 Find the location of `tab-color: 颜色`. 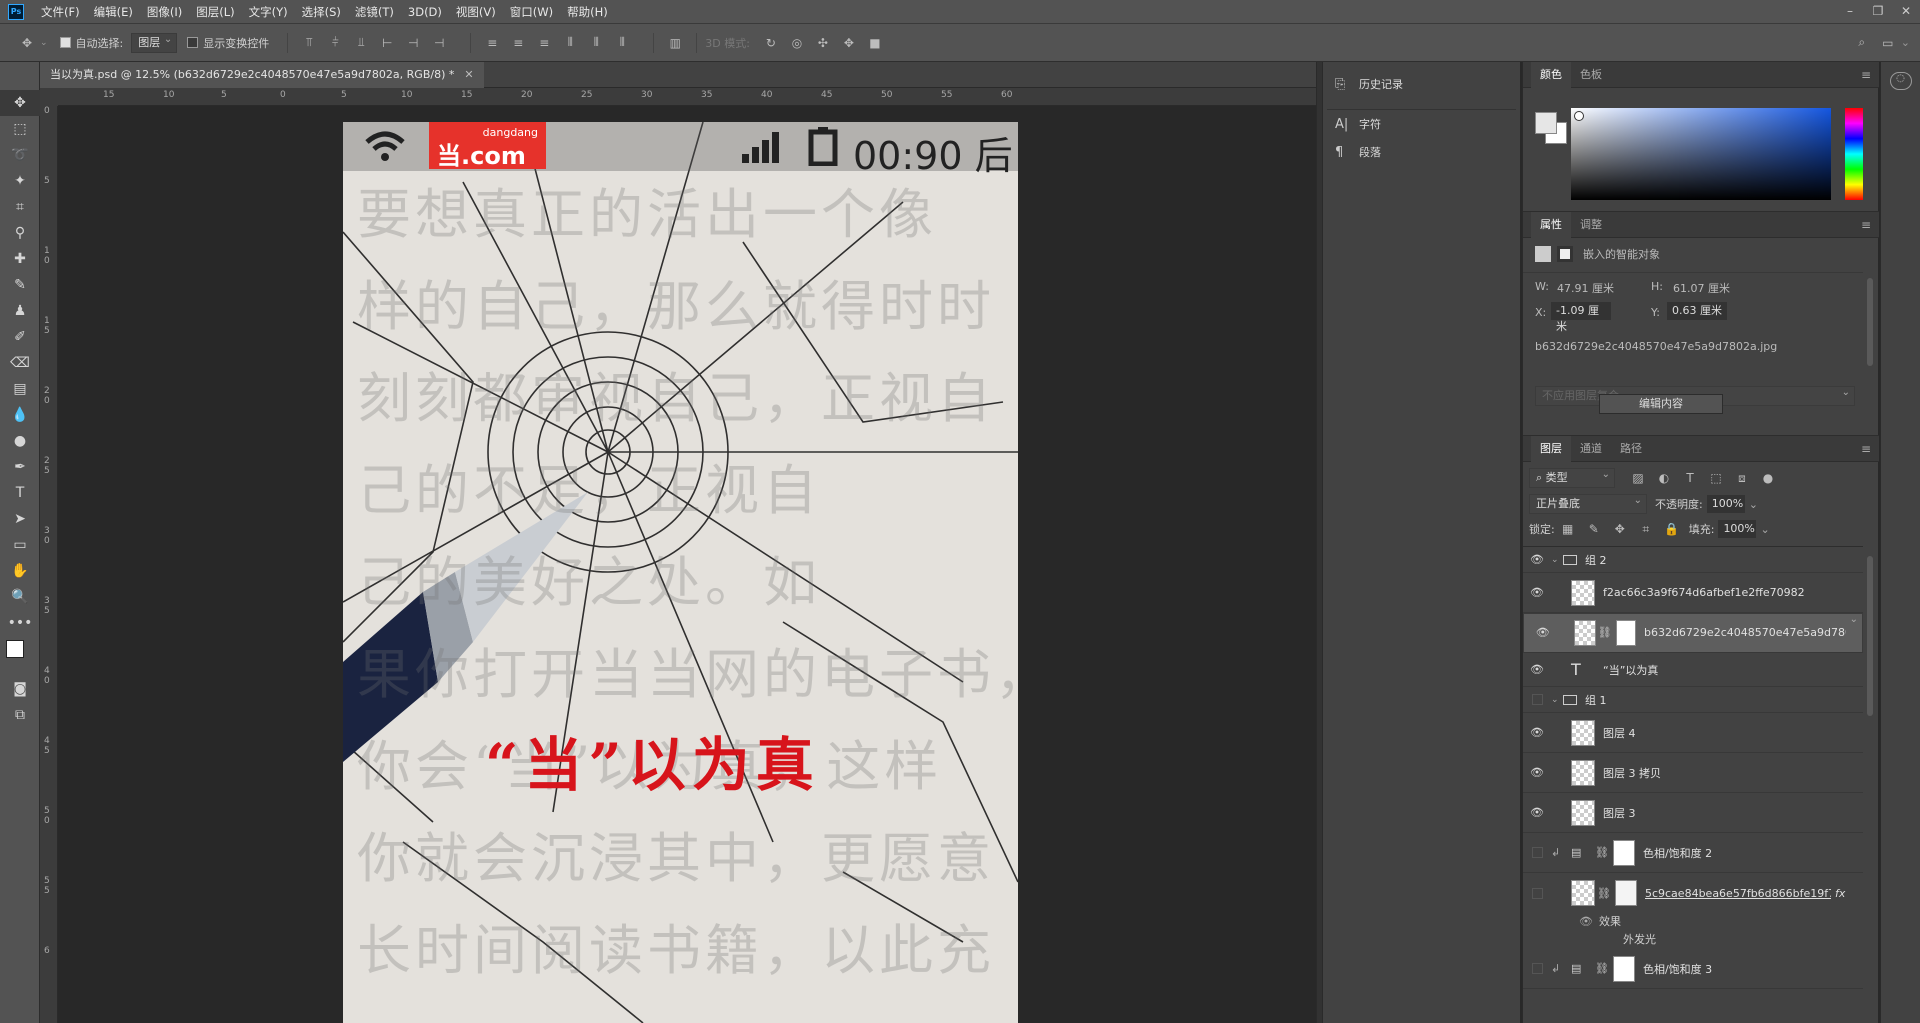

tab-color: 颜色 is located at coordinates (1551, 74).